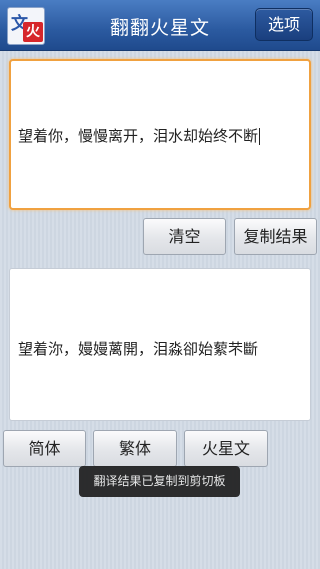  Describe the element at coordinates (160, 25) in the screenshot. I see `title-bar: 文 火 翻翻火星文 选项` at that location.